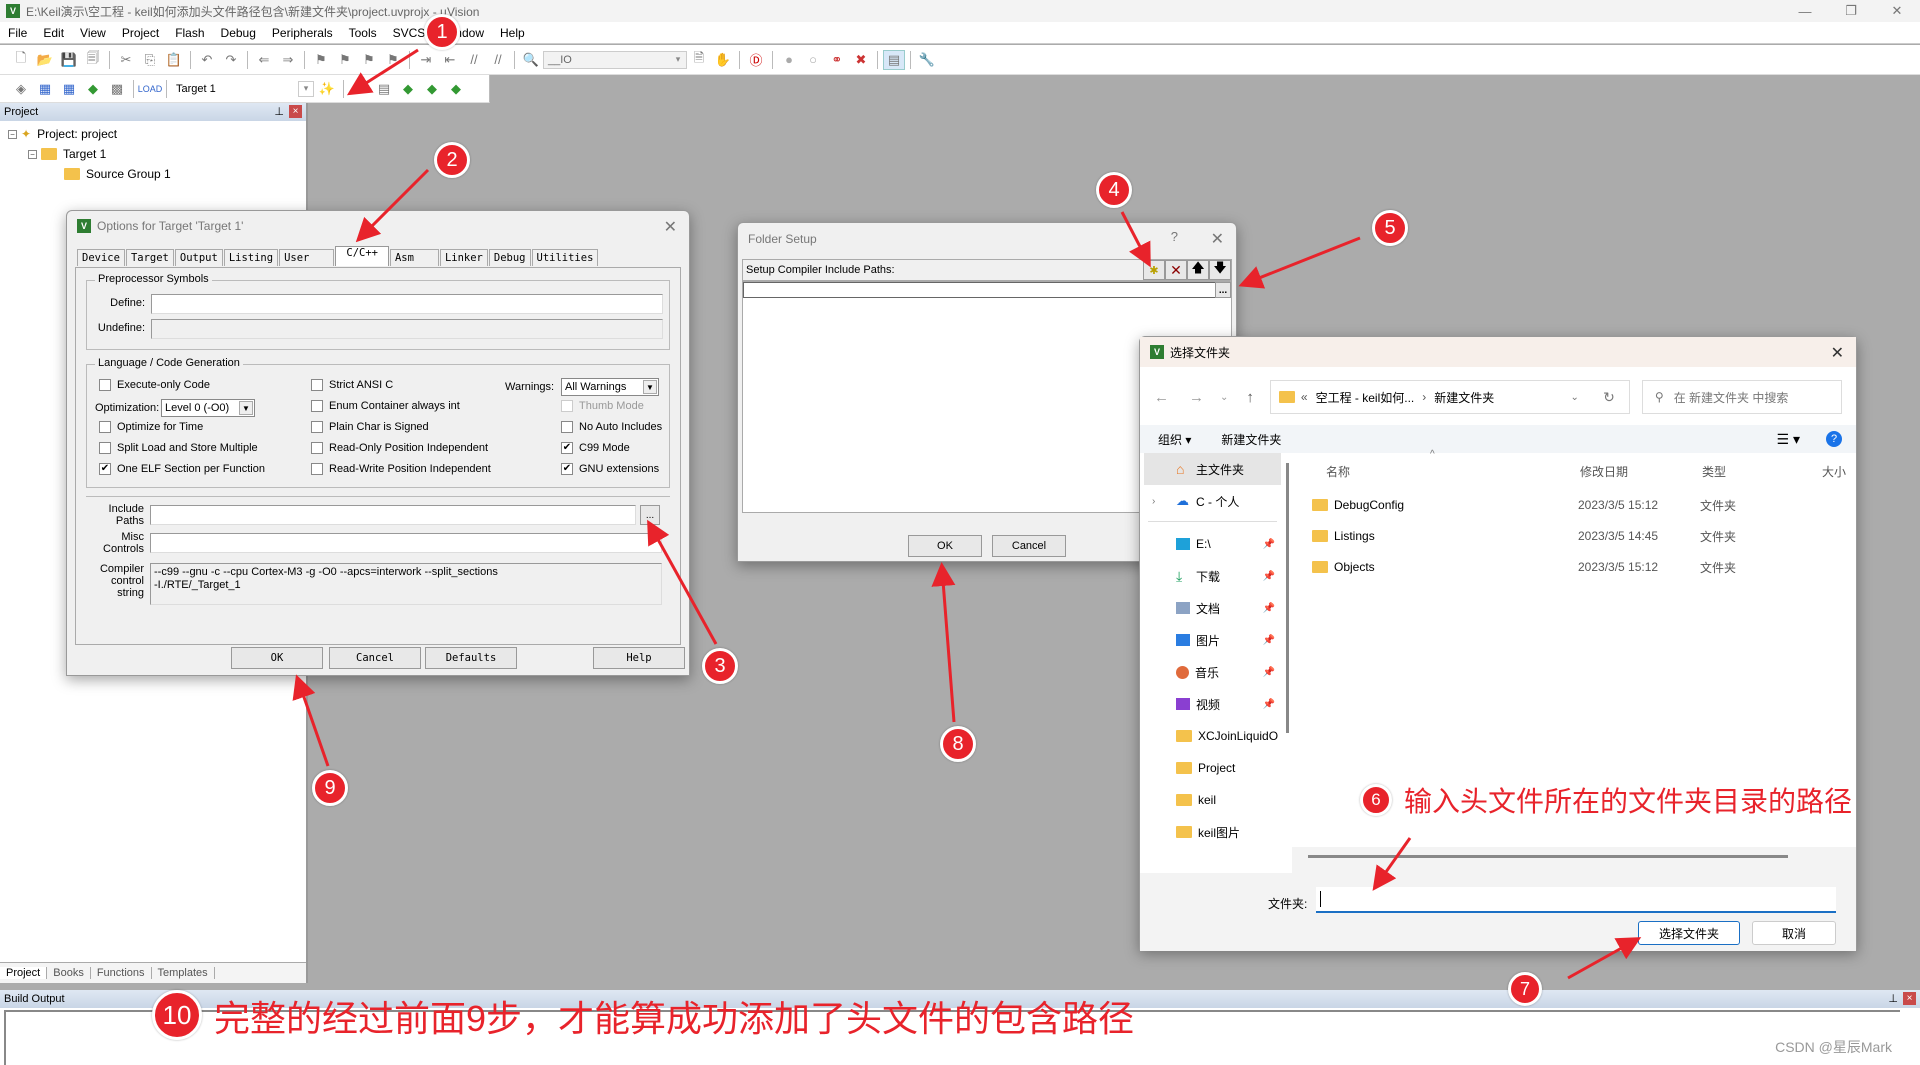 The image size is (1920, 1065). What do you see at coordinates (756, 60) in the screenshot?
I see `debug-session-icon: Ⓓ` at bounding box center [756, 60].